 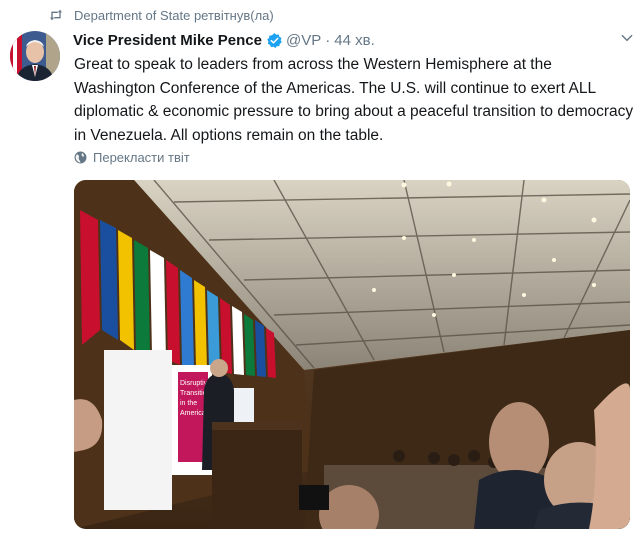 I want to click on tweet-header: Vice President Mike Pence @VP · 44 хв., so click(x=352, y=40).